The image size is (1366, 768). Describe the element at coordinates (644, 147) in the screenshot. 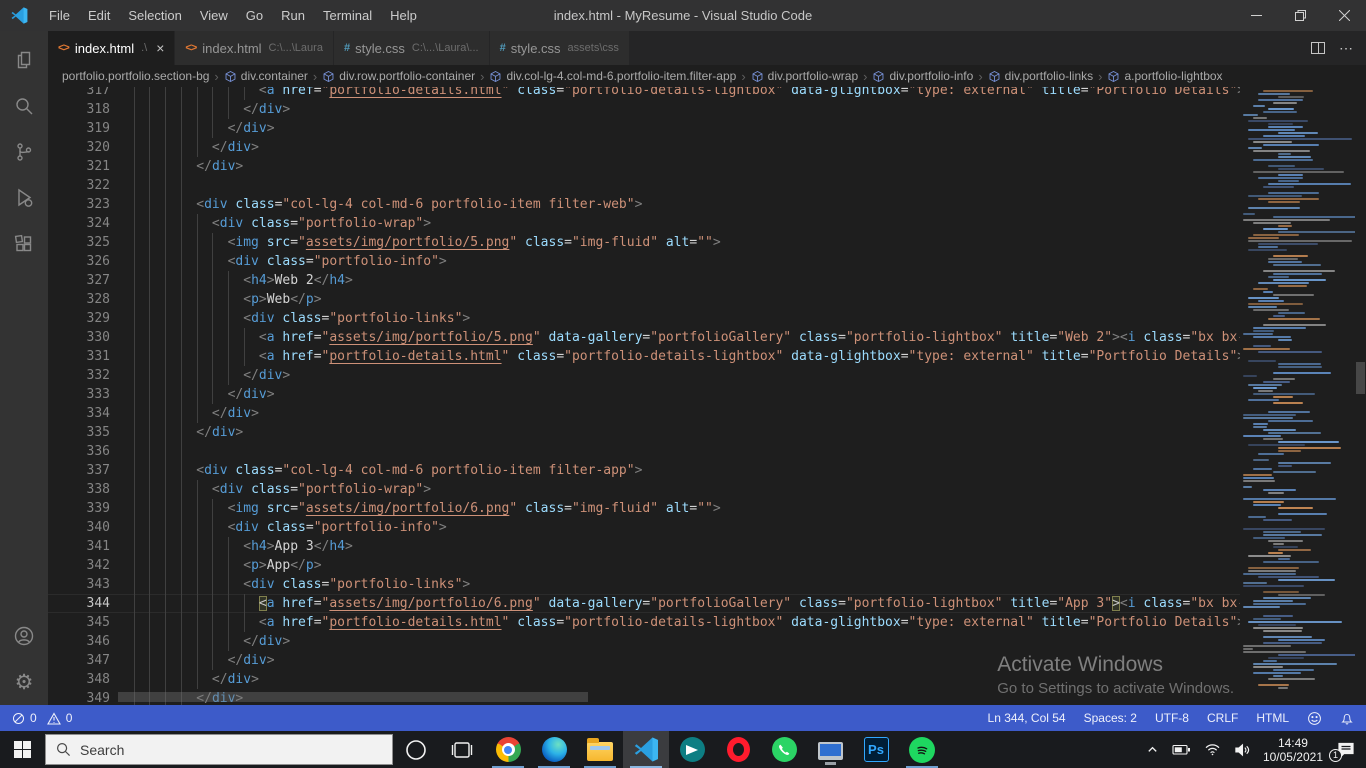

I see `code-line-320: 320 </div>` at that location.